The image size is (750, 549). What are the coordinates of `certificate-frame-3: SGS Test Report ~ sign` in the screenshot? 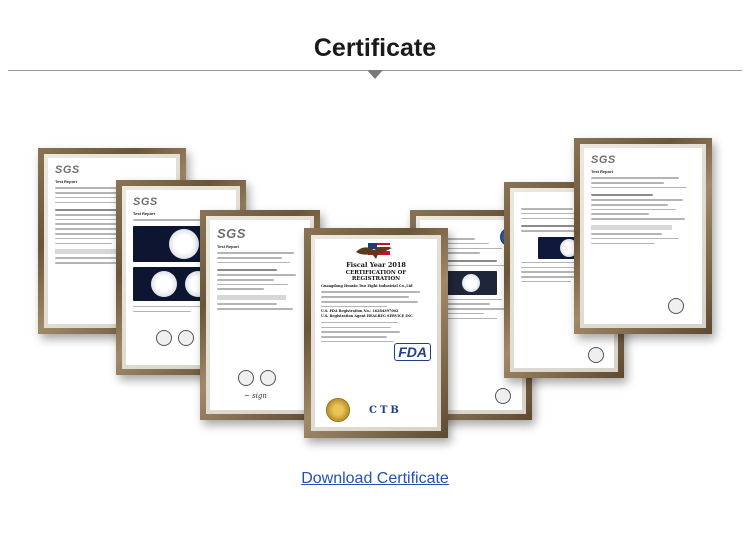 It's located at (260, 315).